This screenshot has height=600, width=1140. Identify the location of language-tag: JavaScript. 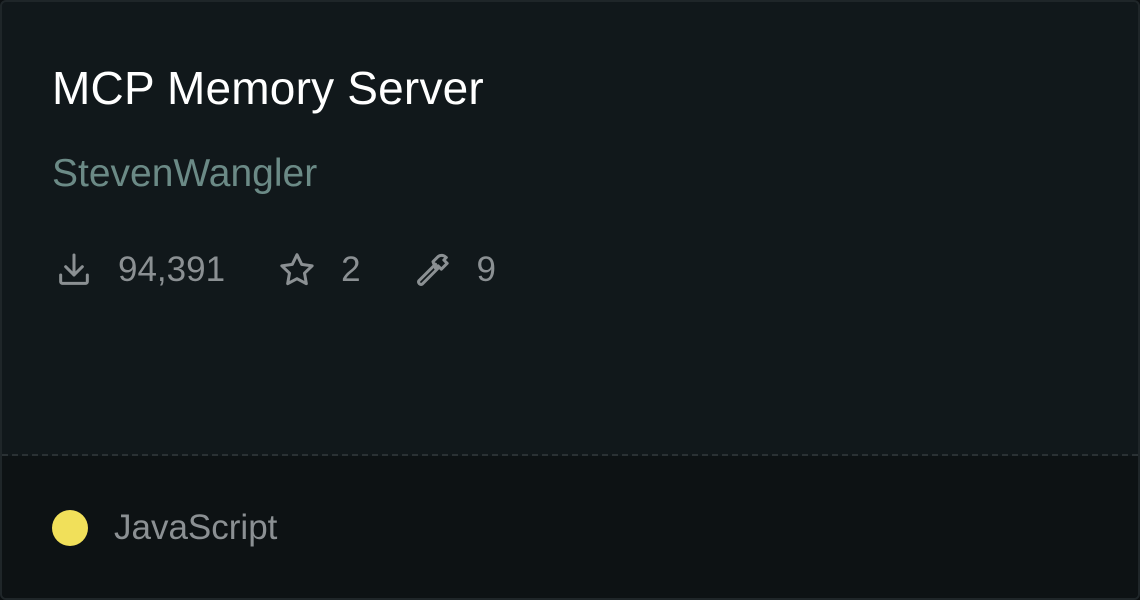
(164, 528).